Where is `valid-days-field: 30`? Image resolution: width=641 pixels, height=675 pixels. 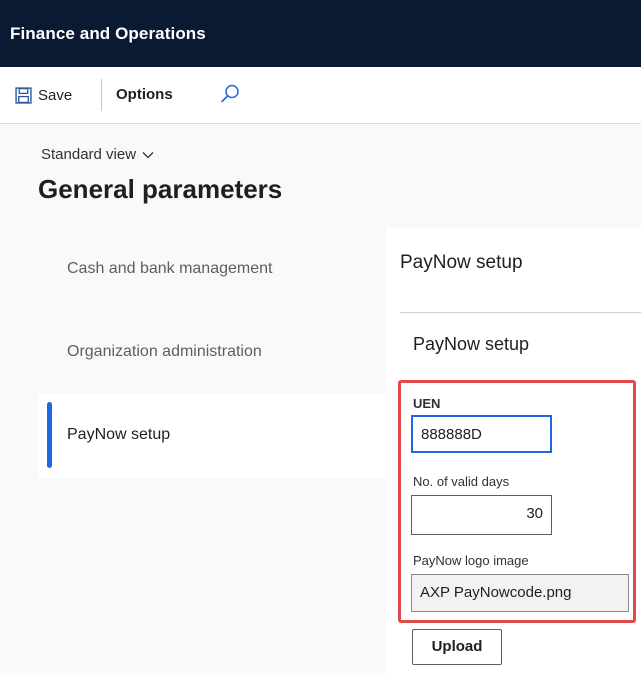 valid-days-field: 30 is located at coordinates (481, 515).